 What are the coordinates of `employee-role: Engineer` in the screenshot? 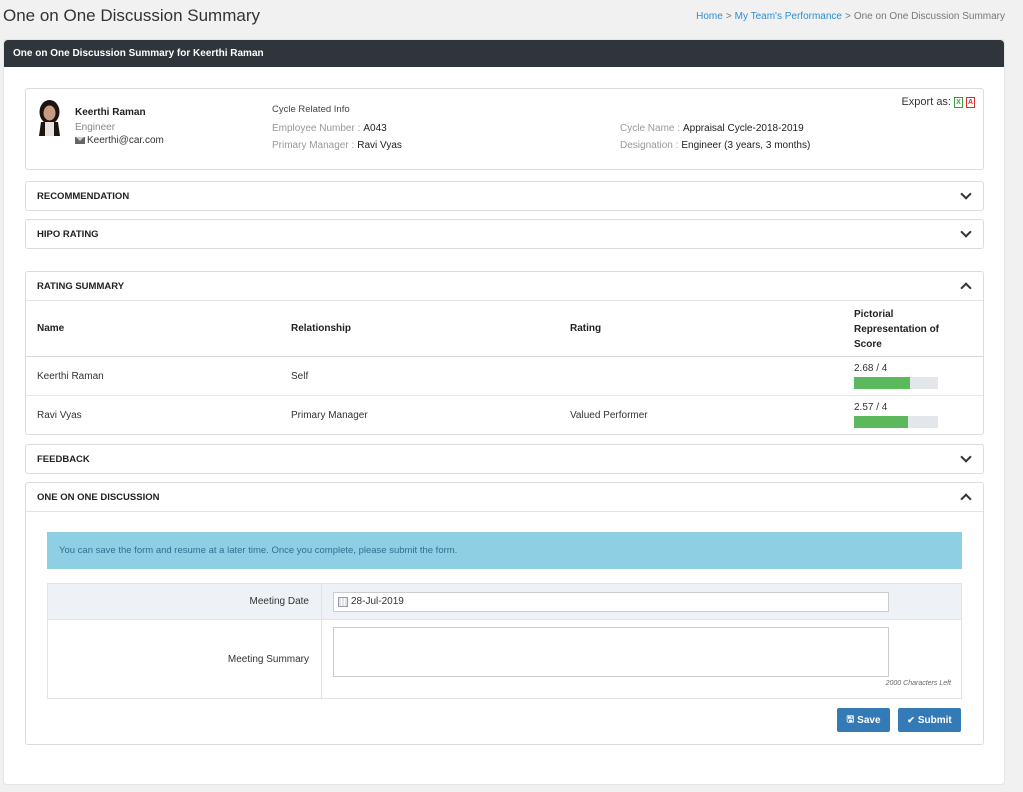 It's located at (95, 127).